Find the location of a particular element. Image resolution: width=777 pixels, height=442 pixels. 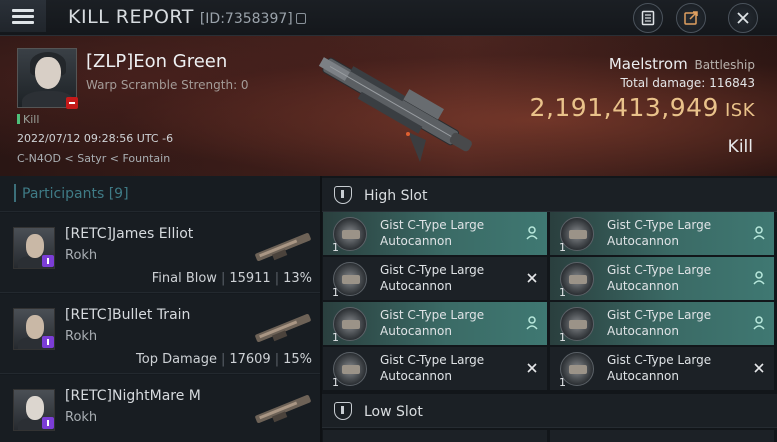

kill-tag: Kill is located at coordinates (28, 119).